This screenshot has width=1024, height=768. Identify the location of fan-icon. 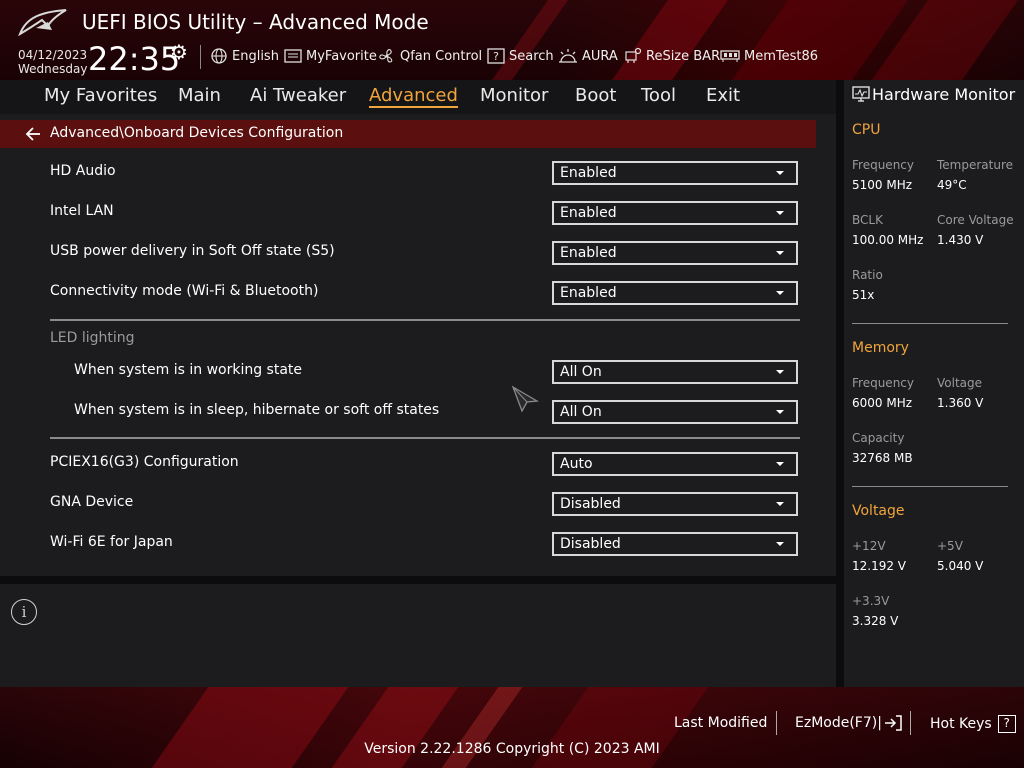
(386, 56).